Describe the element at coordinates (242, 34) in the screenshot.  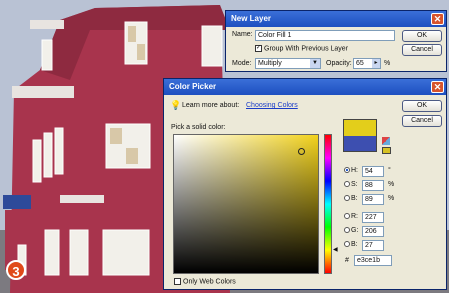
I see `name-label: Name:` at that location.